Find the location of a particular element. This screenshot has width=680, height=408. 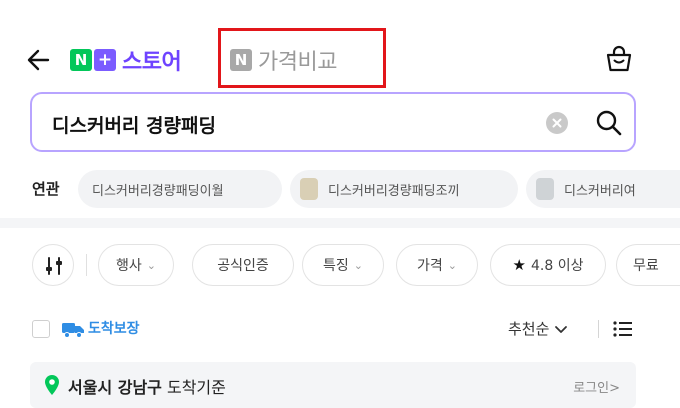

filter-label: 4.8 이상 is located at coordinates (557, 266).